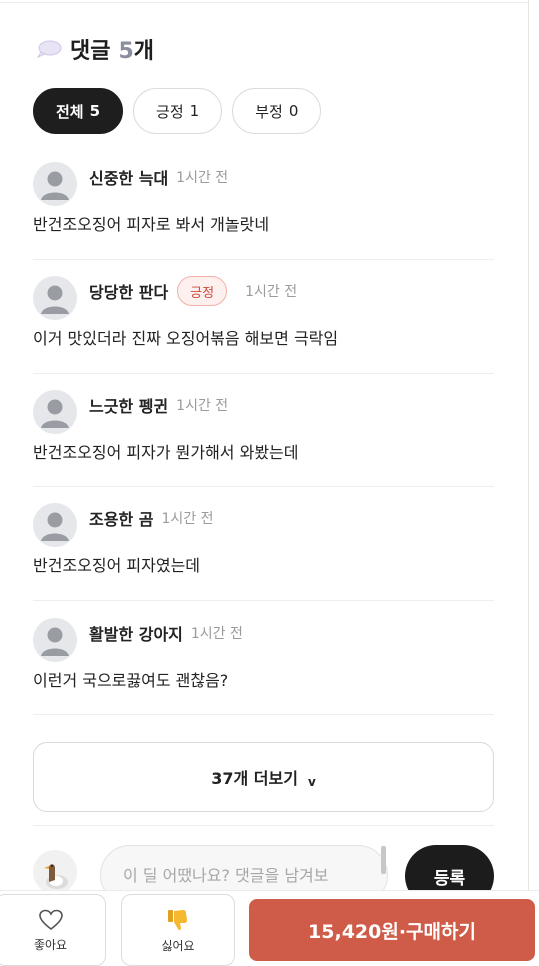  Describe the element at coordinates (121, 519) in the screenshot. I see `comment-author: 조용한 곰` at that location.